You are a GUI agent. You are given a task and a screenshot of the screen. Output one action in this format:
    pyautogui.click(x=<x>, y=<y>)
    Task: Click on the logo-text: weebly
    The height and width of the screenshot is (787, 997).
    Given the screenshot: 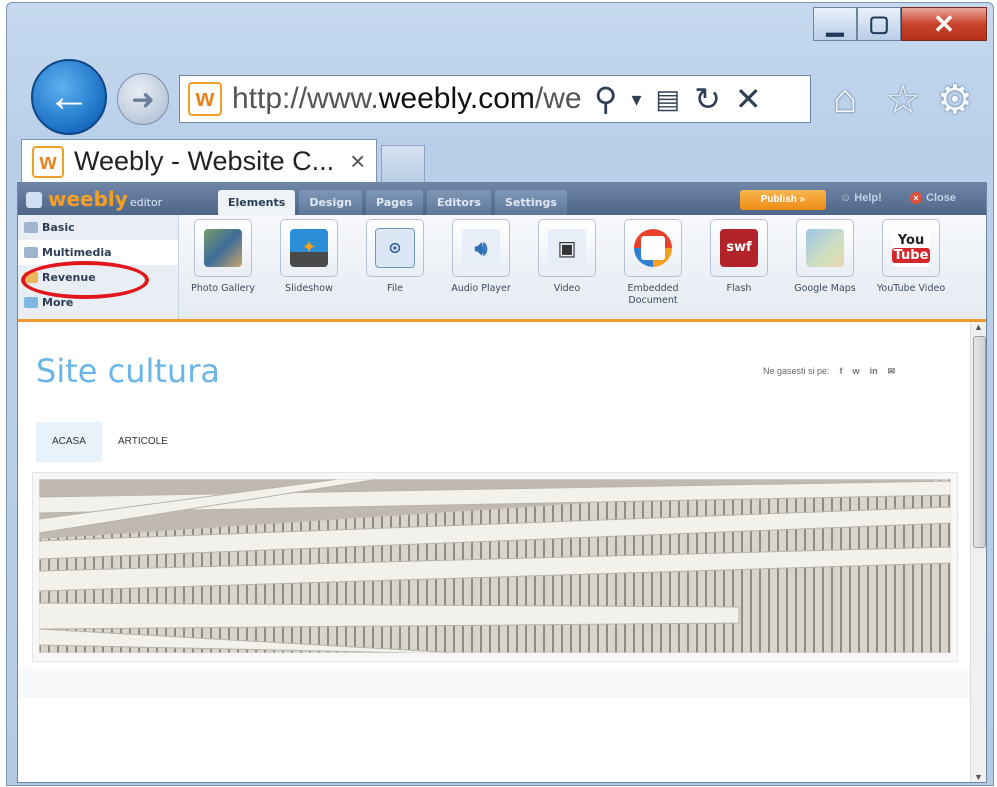 What is the action you would take?
    pyautogui.click(x=88, y=199)
    